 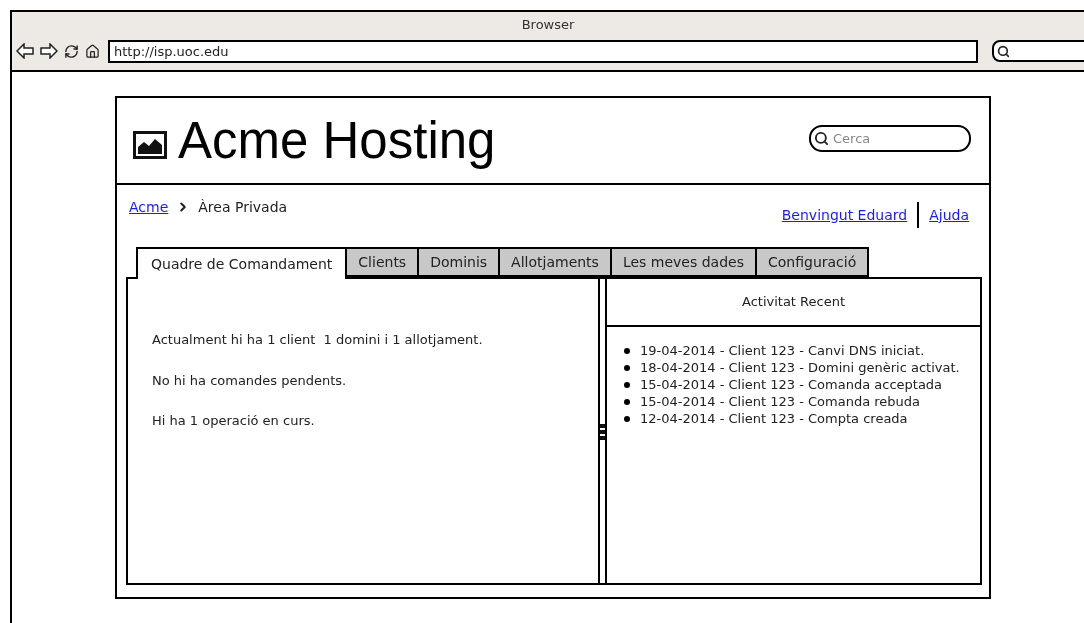 What do you see at coordinates (774, 418) in the screenshot?
I see `activity-item: 12-04-2014 - Client 123 - Compta creada` at bounding box center [774, 418].